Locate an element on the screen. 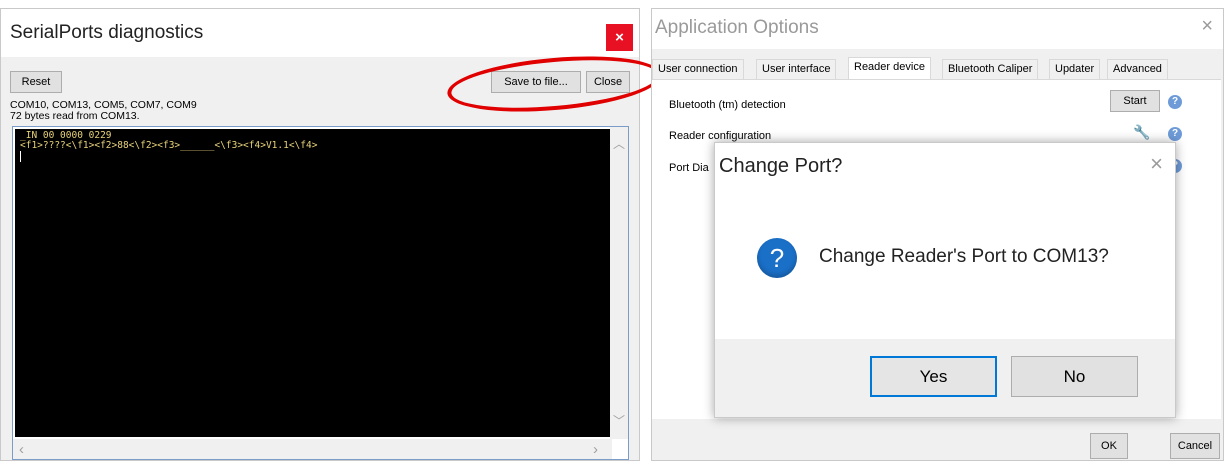 This screenshot has height=461, width=1224. tab-advanced: Advanced is located at coordinates (1137, 69).